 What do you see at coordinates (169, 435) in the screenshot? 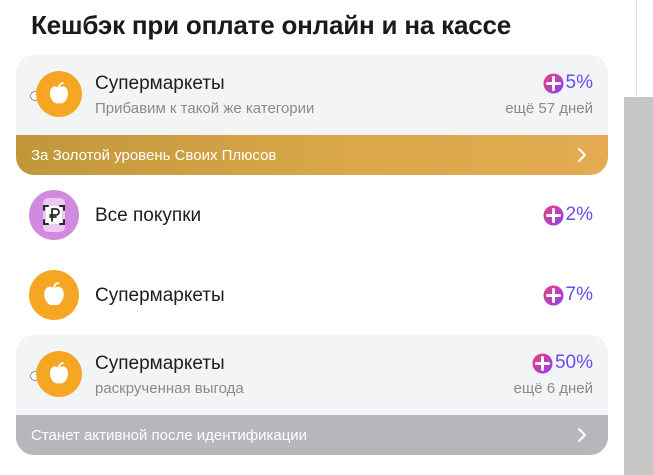
I see `banner-text: Станет активной после идентификации` at bounding box center [169, 435].